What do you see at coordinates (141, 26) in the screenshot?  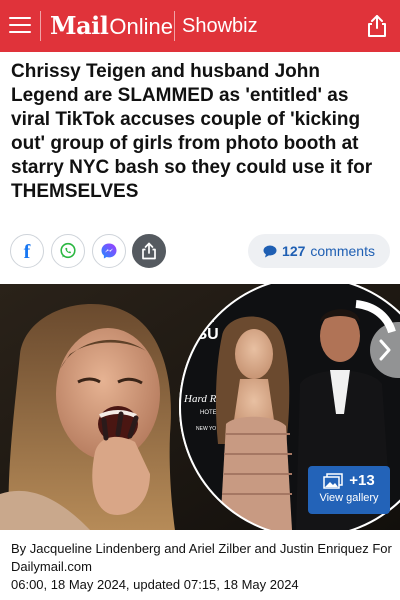 I see `logo-online-text: Online` at bounding box center [141, 26].